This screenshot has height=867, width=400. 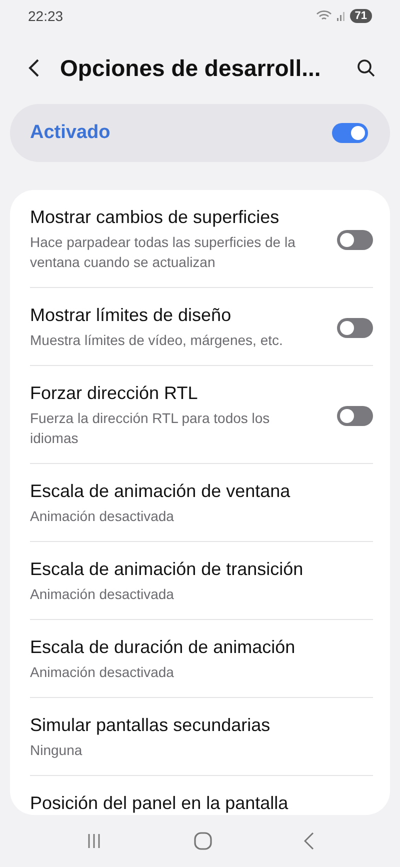 What do you see at coordinates (57, 750) in the screenshot?
I see `setting-subtitle: Ninguna` at bounding box center [57, 750].